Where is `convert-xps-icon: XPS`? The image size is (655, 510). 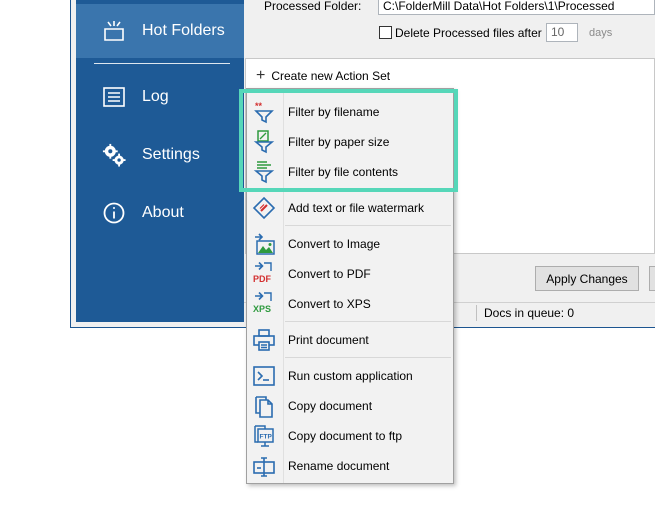 convert-xps-icon: XPS is located at coordinates (264, 304).